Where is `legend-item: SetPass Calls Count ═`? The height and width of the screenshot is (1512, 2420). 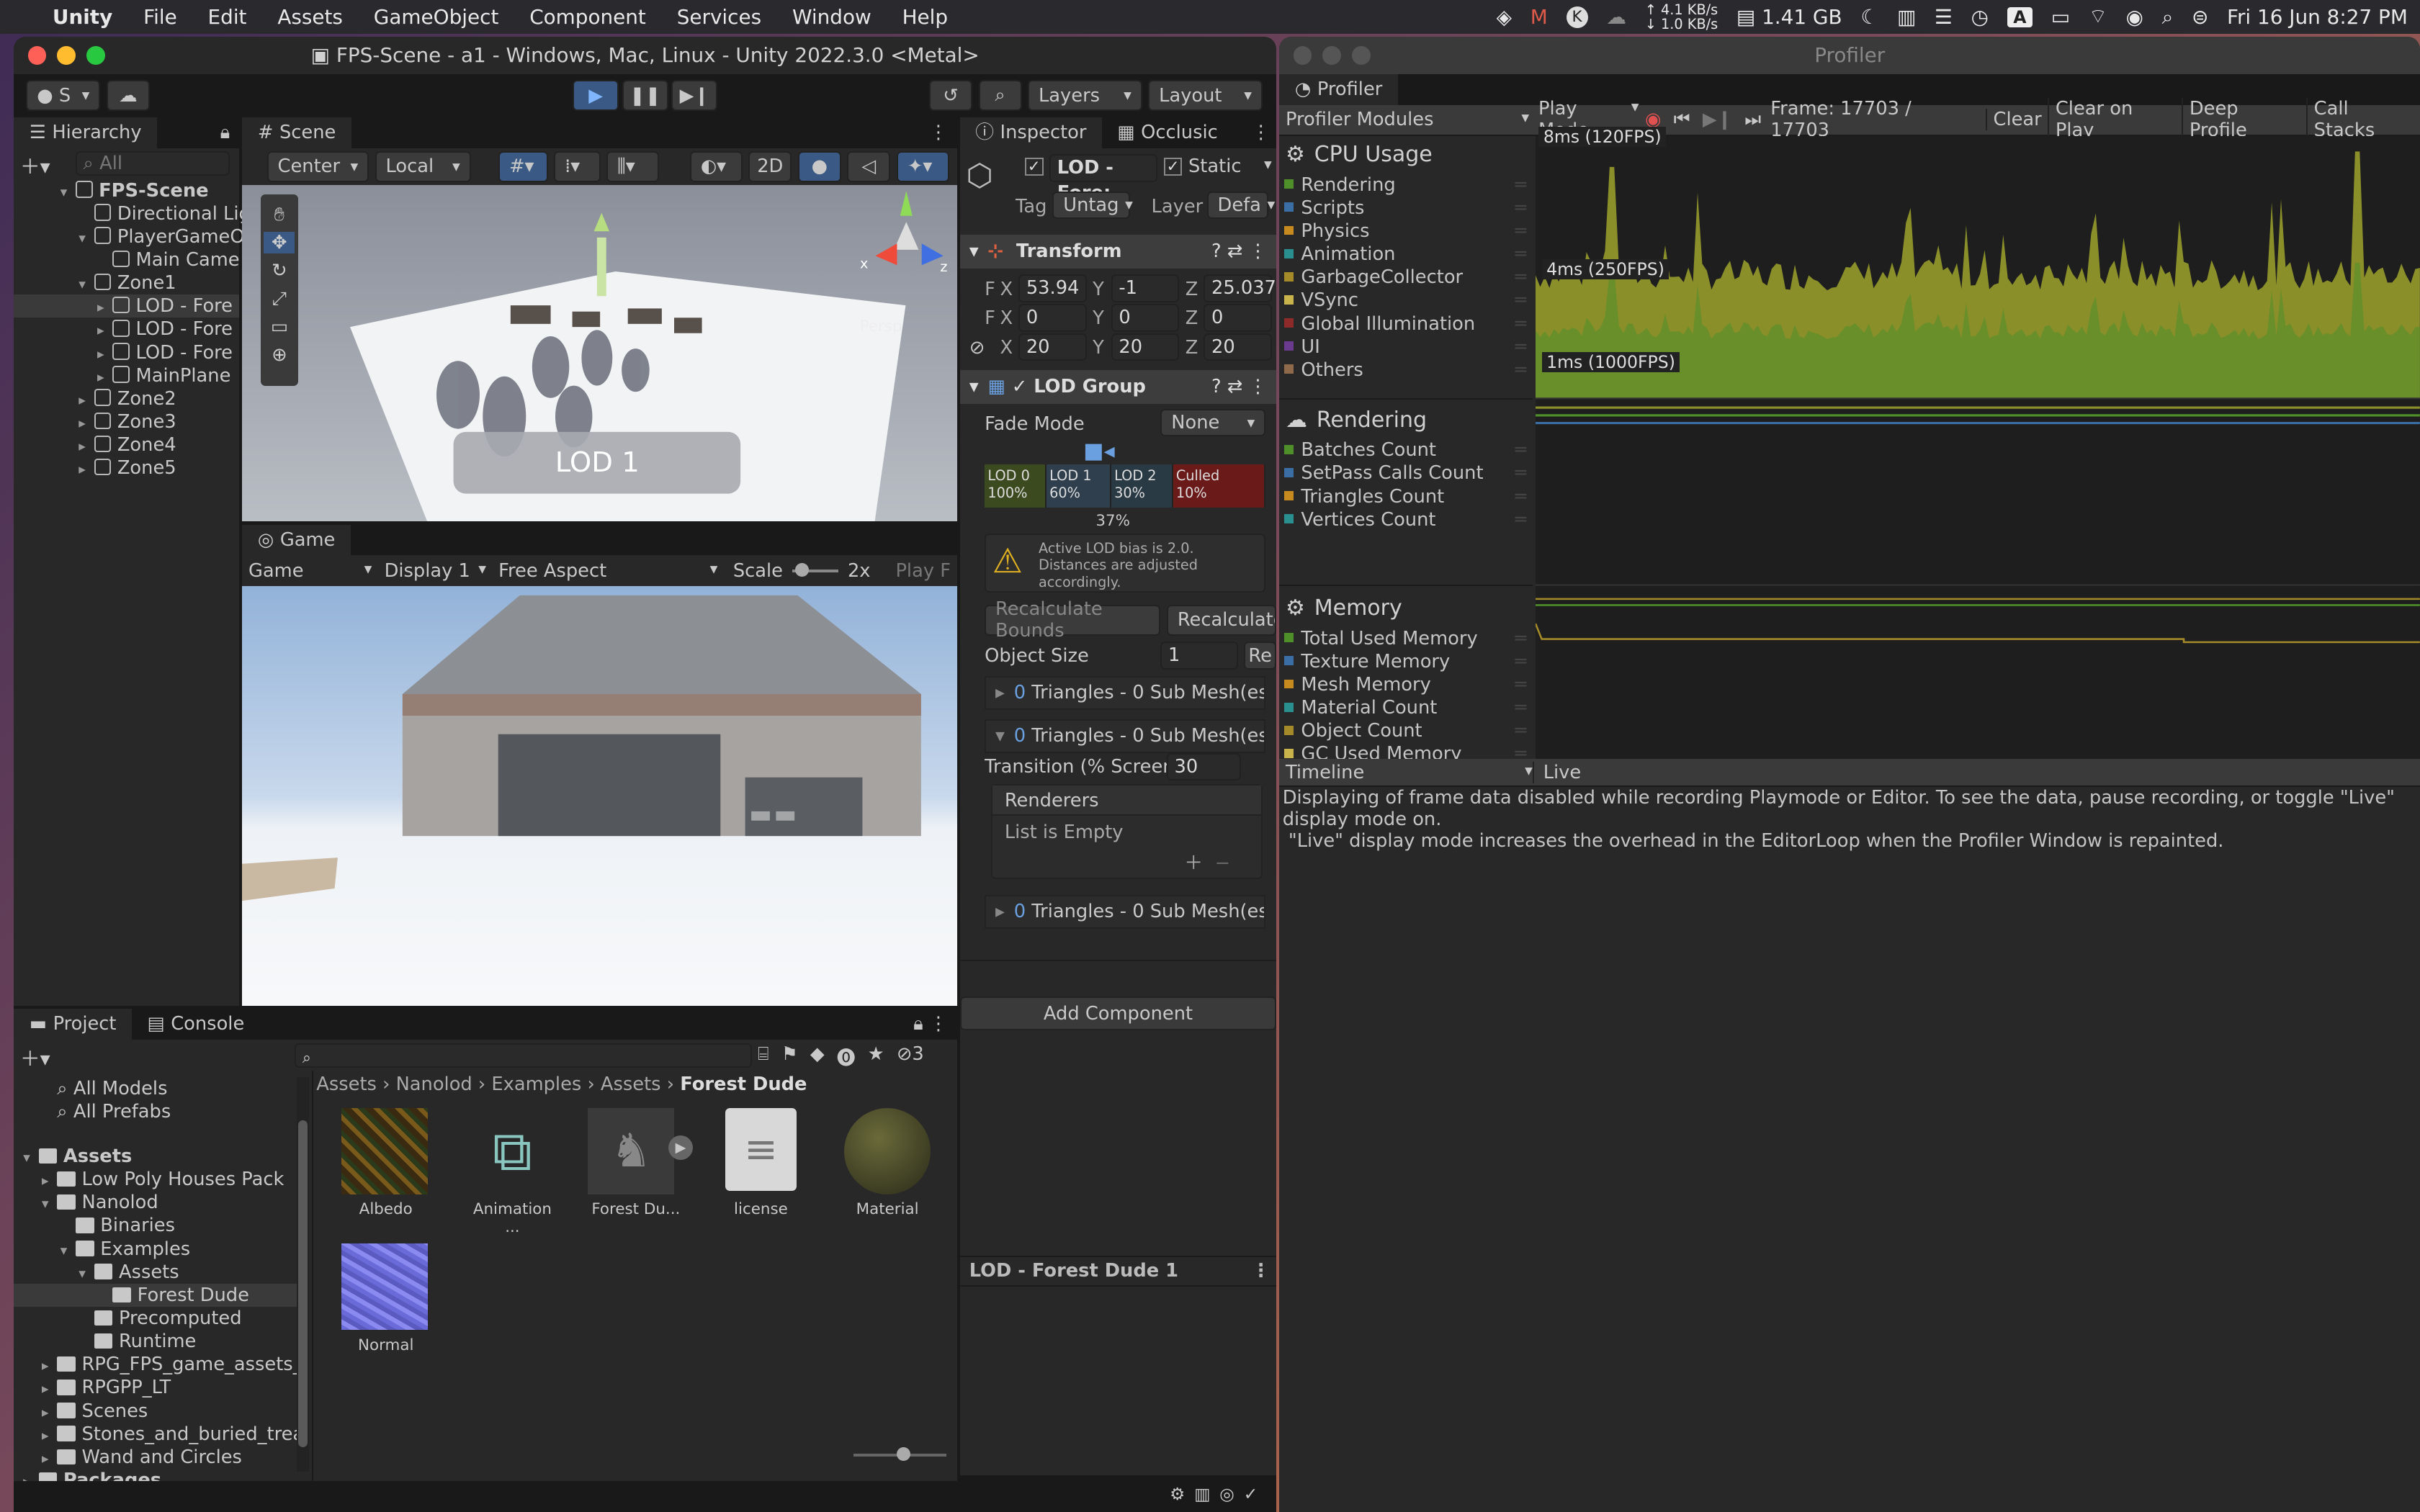
legend-item: SetPass Calls Count ═ is located at coordinates (1405, 473).